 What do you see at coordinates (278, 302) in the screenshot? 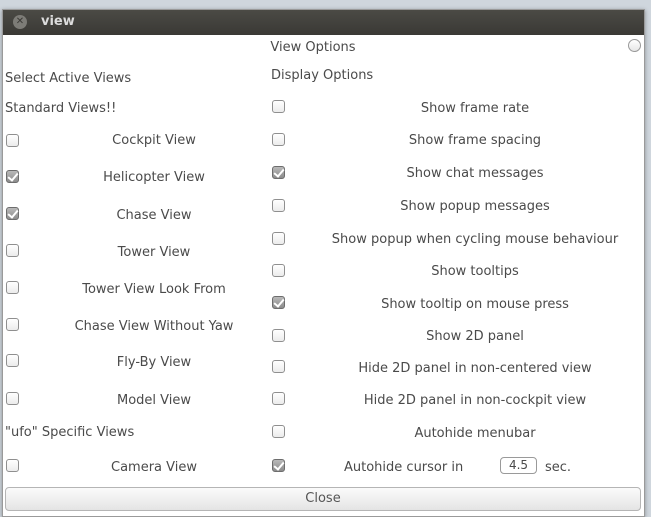
I see `checkbox-show-tooltip-mouse-press` at bounding box center [278, 302].